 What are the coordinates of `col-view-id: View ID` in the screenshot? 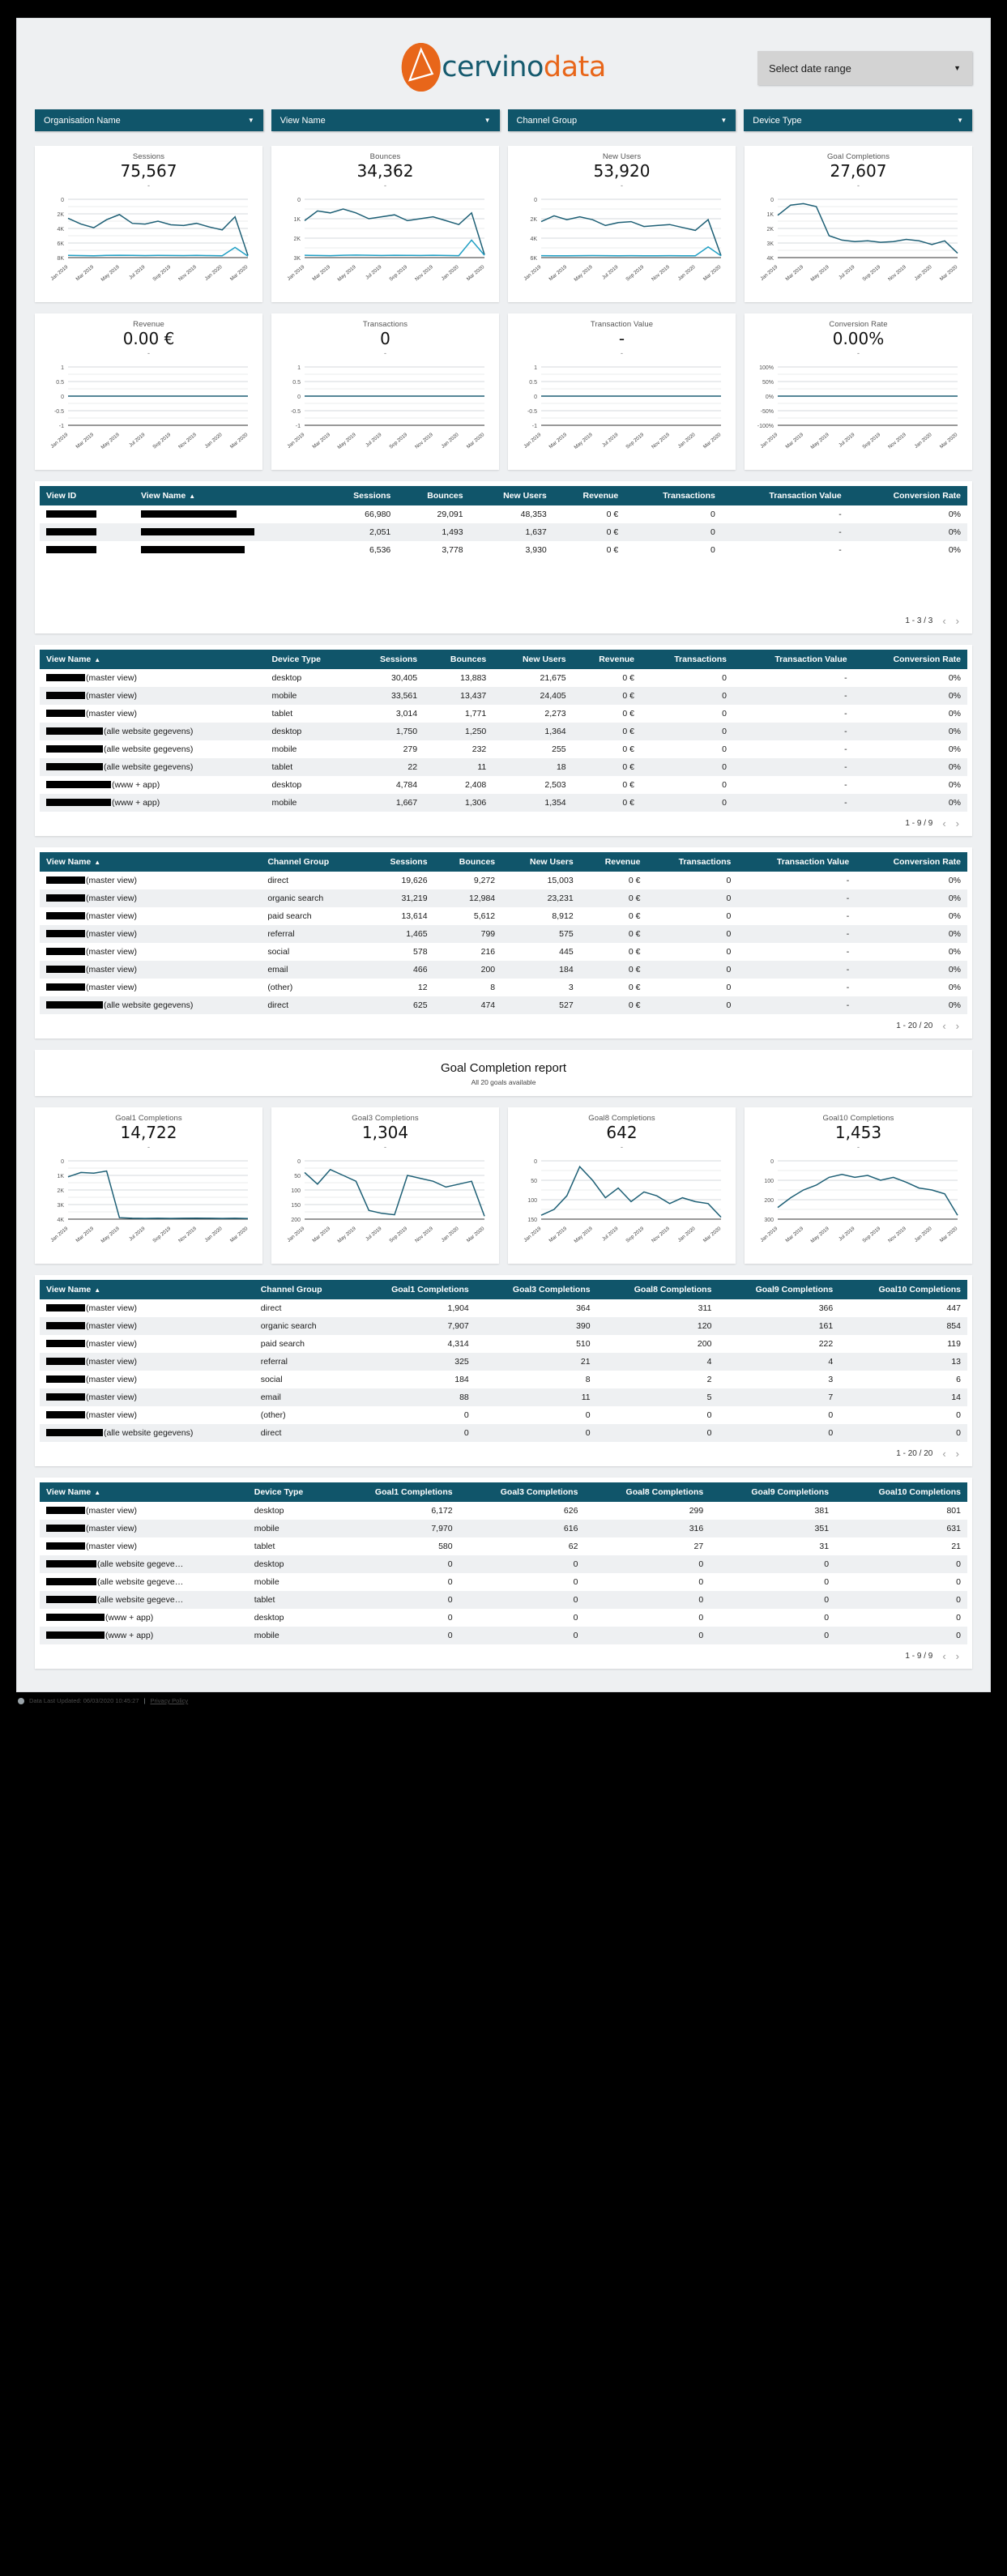 It's located at (87, 495).